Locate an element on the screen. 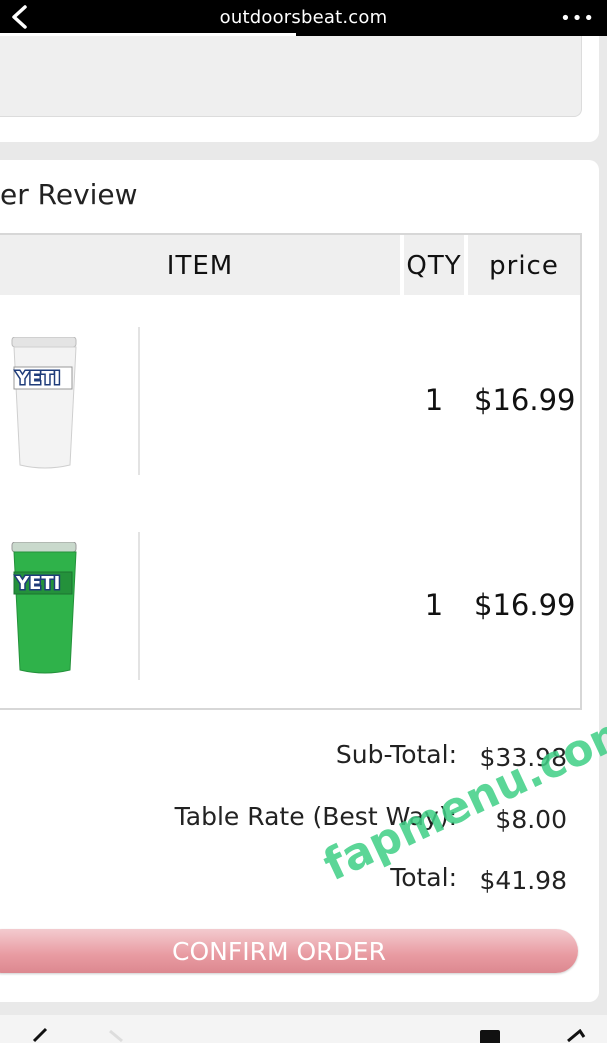 The width and height of the screenshot is (607, 1043). forward-nav-icon is located at coordinates (117, 1036).